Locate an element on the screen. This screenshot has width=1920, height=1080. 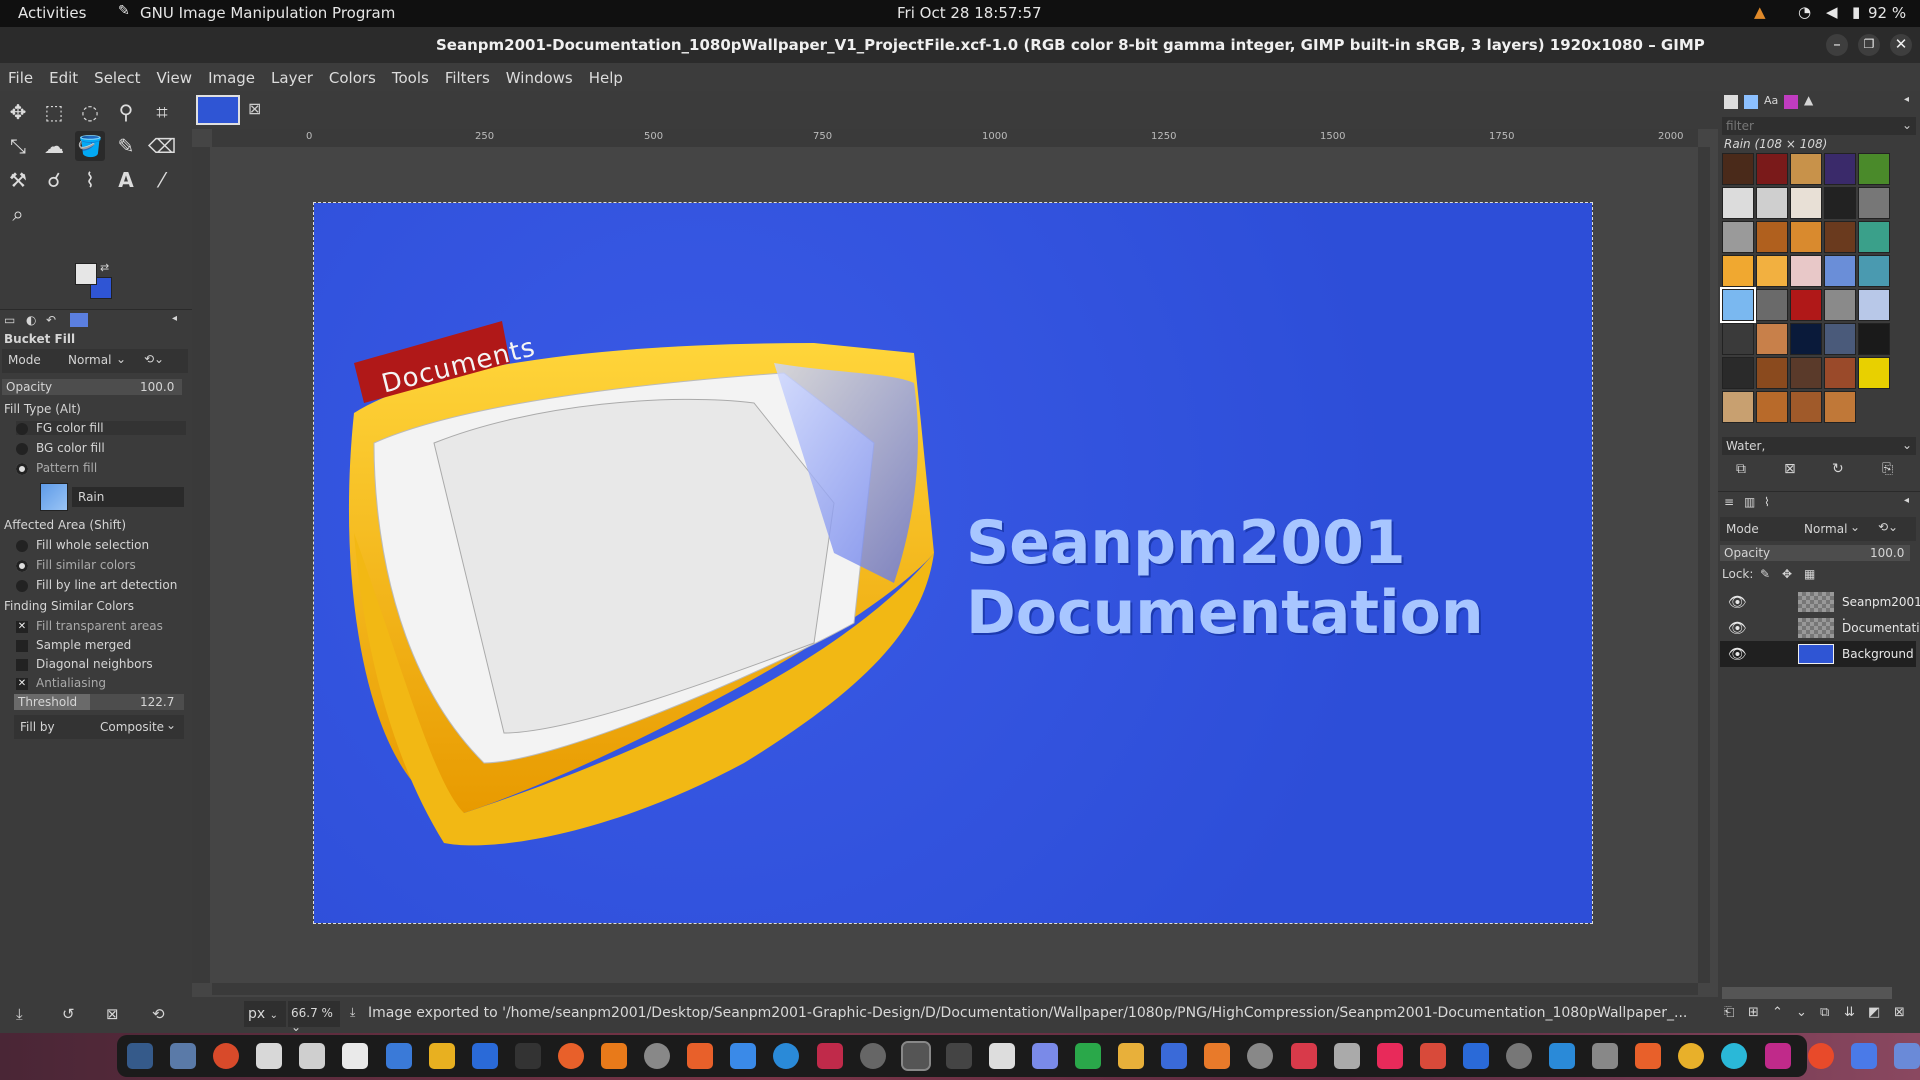
app-menu: GNU Image Manipulation Program is located at coordinates (267, 13).